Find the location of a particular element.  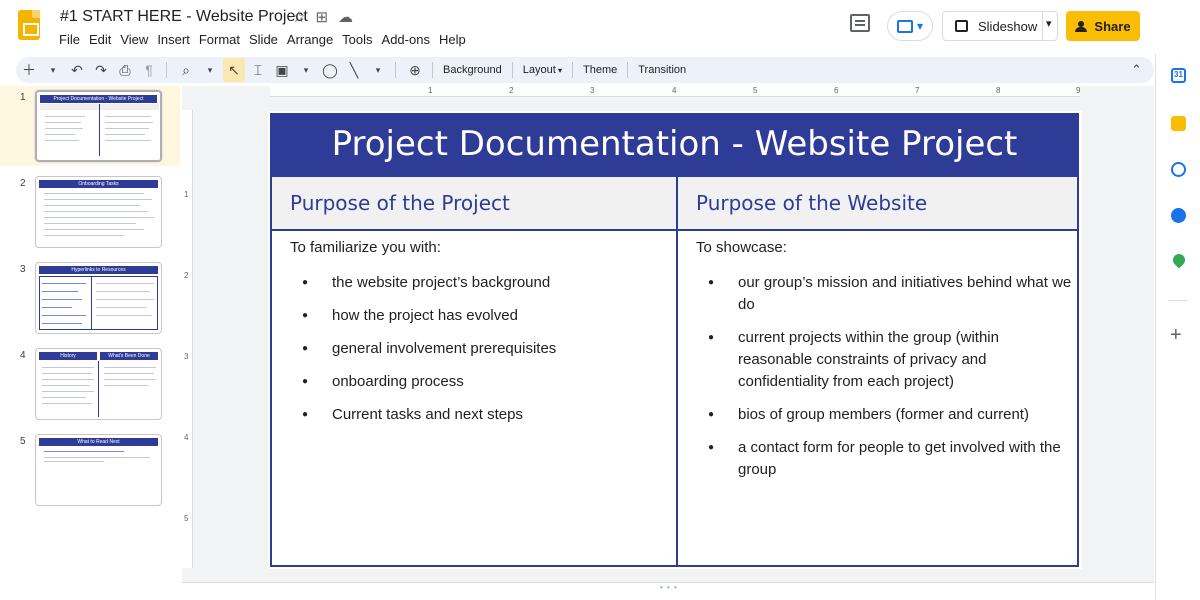

list-item: general involvement prerequisites is located at coordinates (477, 349).